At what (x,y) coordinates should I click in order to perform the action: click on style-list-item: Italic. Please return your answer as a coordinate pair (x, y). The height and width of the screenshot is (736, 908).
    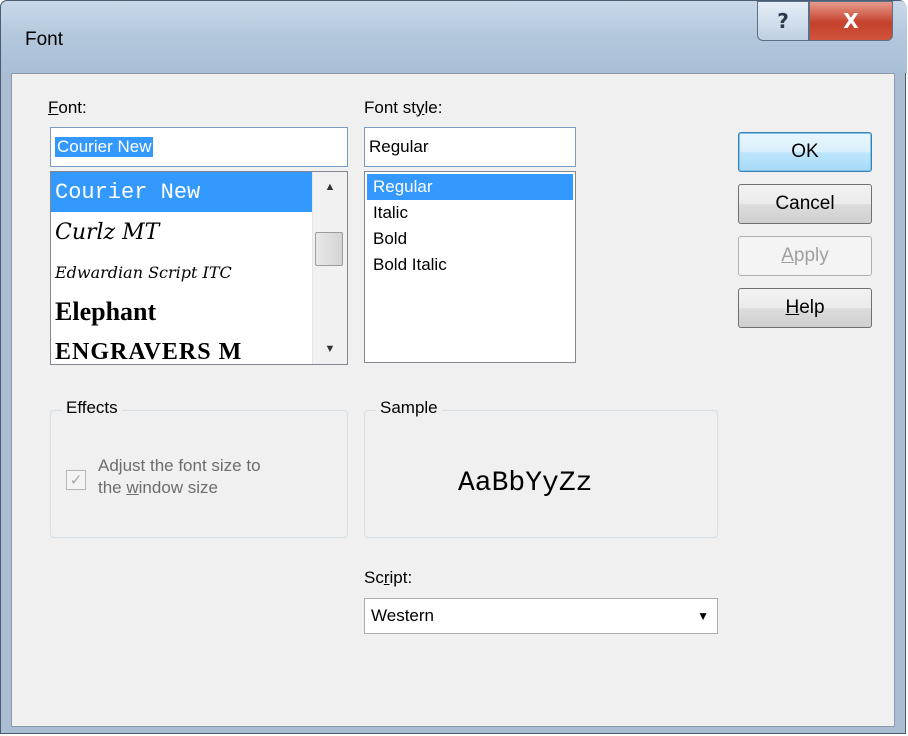
    Looking at the image, I should click on (470, 213).